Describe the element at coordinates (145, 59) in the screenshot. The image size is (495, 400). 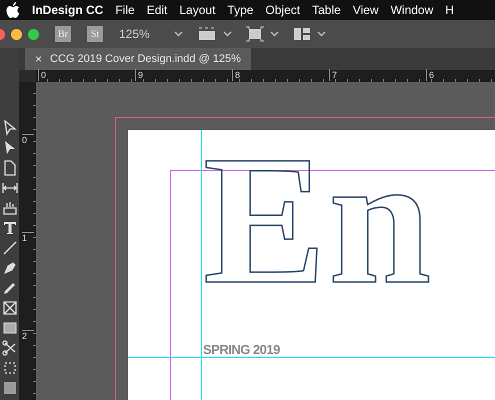
I see `document-title: CCG 2019 Cover Design.indd @ 125%` at that location.